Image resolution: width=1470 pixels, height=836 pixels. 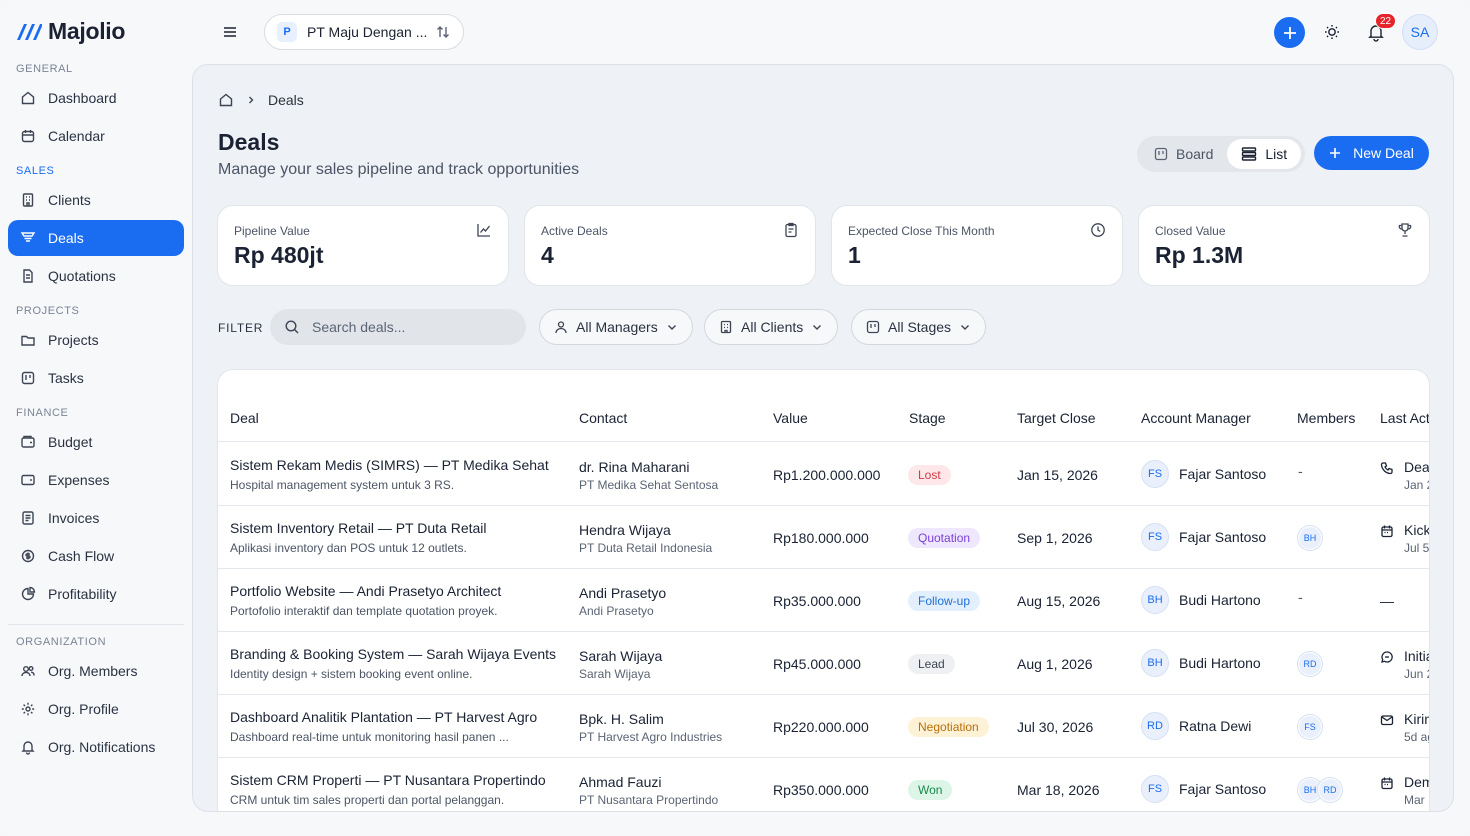 I want to click on deal-description: Hospital management system untuk 3 RS., so click(x=342, y=485).